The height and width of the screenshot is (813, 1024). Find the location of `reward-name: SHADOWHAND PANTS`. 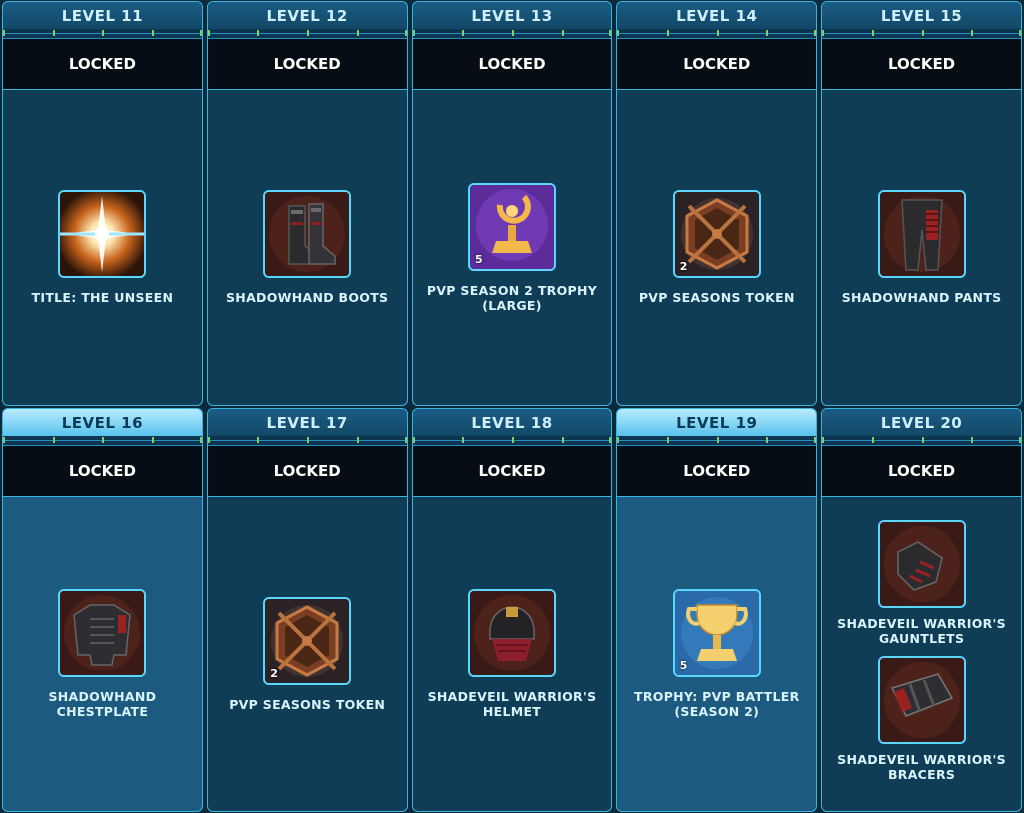

reward-name: SHADOWHAND PANTS is located at coordinates (921, 297).